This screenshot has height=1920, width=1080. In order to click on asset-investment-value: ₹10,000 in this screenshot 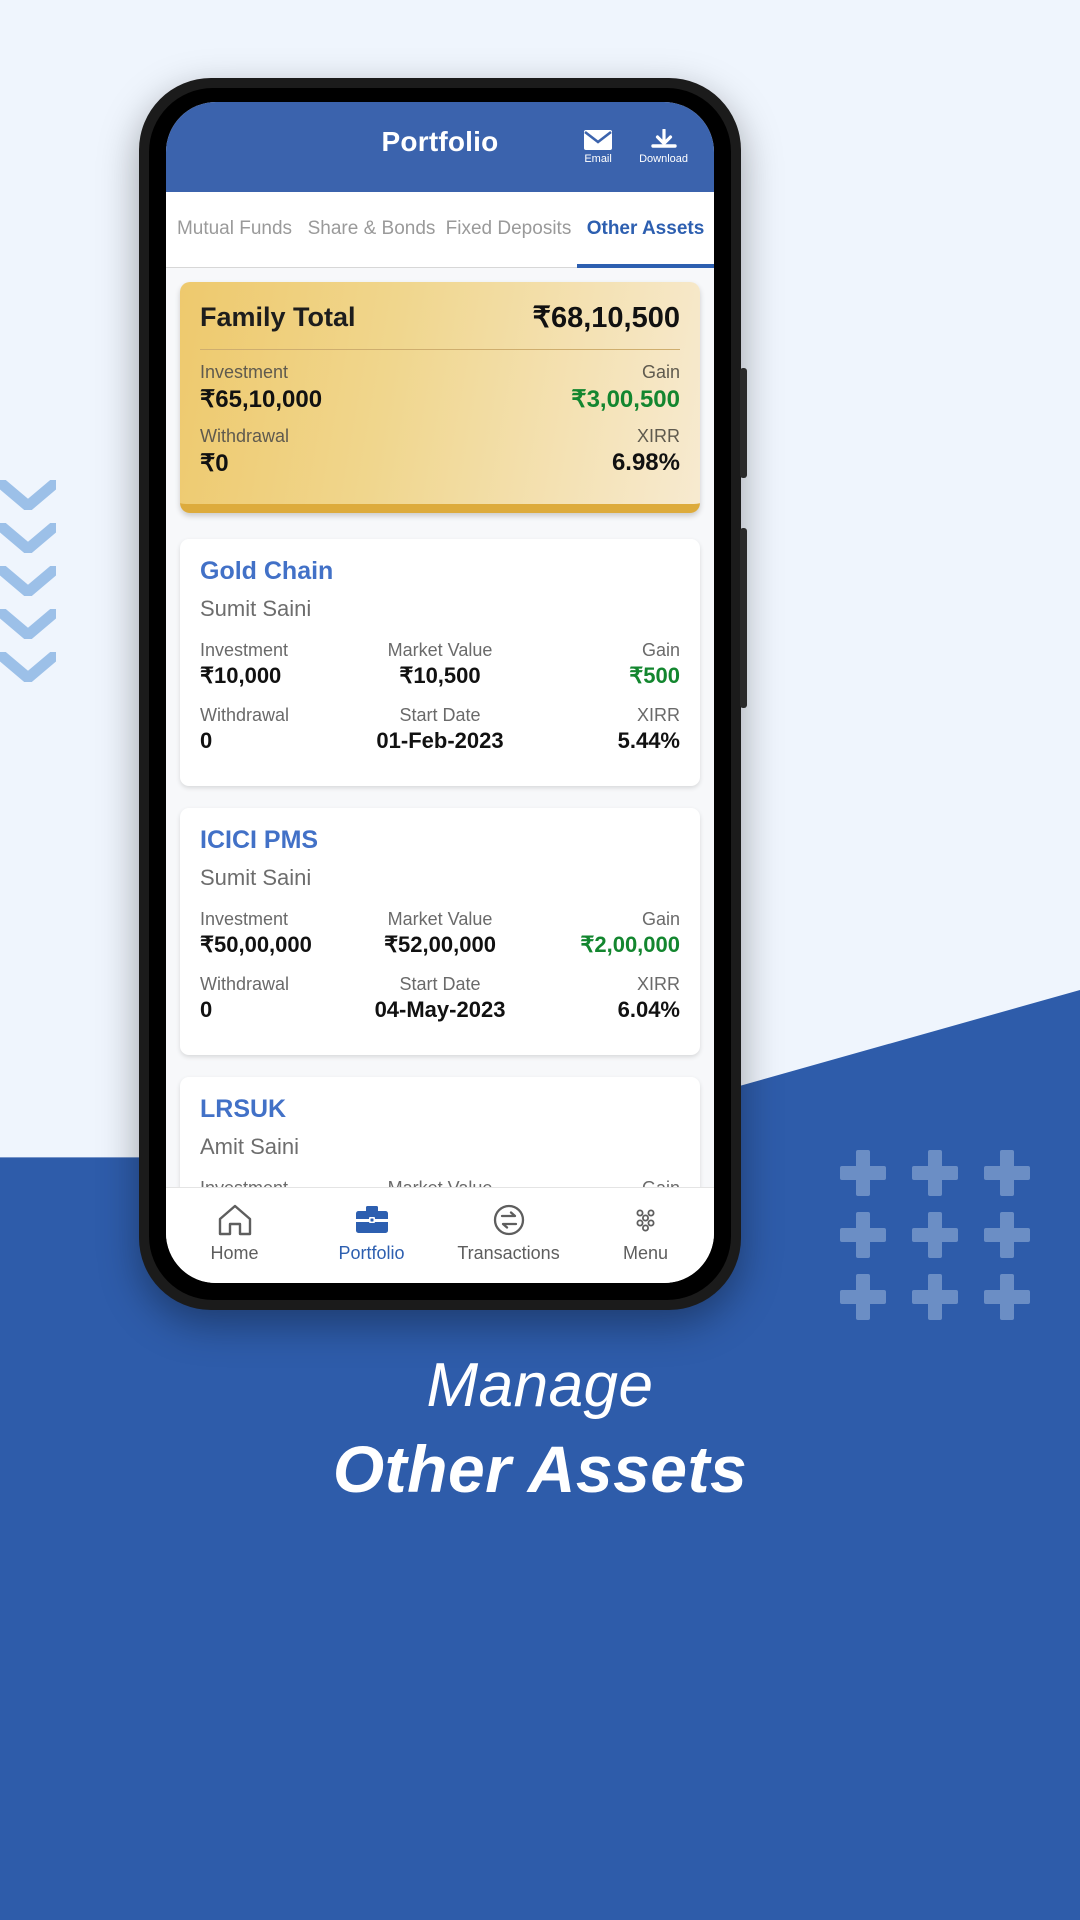, I will do `click(241, 675)`.